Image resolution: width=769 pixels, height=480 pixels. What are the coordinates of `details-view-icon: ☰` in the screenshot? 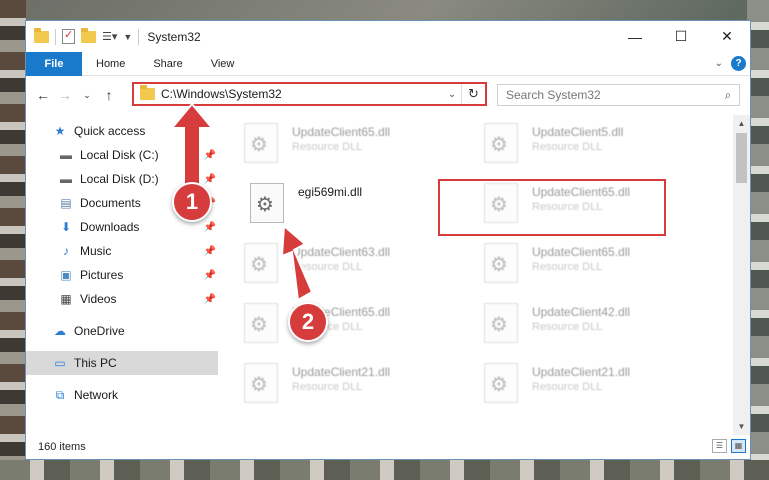 It's located at (719, 446).